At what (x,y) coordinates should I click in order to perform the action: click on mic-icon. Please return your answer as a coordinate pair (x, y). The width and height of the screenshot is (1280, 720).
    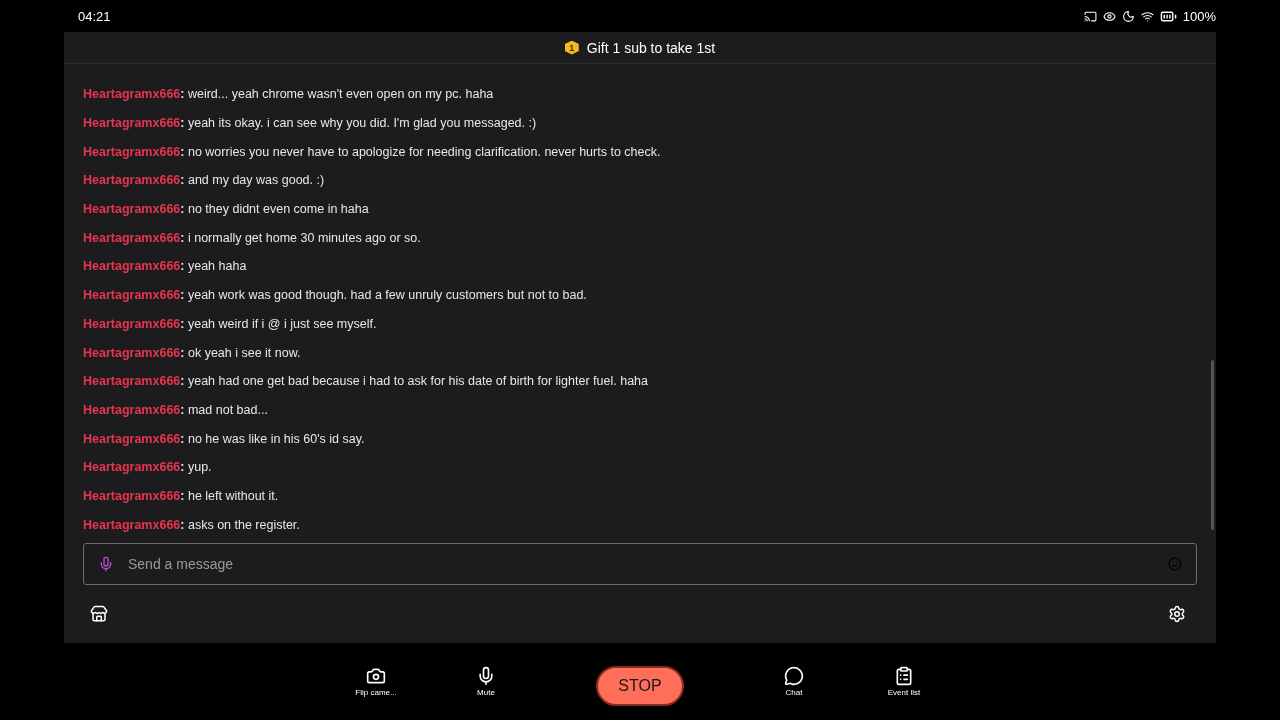
    Looking at the image, I should click on (486, 676).